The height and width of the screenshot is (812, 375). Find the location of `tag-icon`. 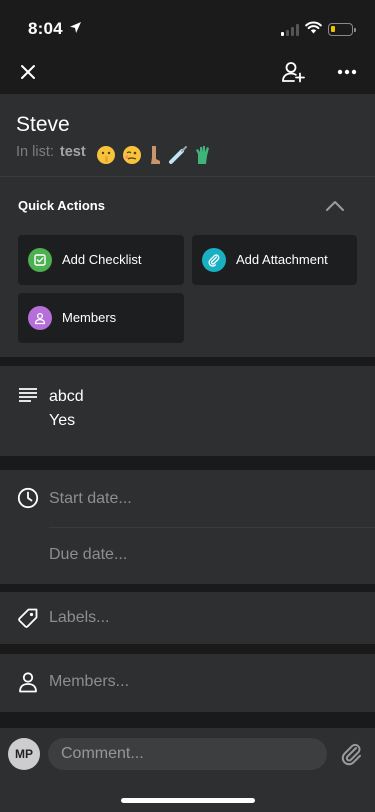

tag-icon is located at coordinates (28, 618).